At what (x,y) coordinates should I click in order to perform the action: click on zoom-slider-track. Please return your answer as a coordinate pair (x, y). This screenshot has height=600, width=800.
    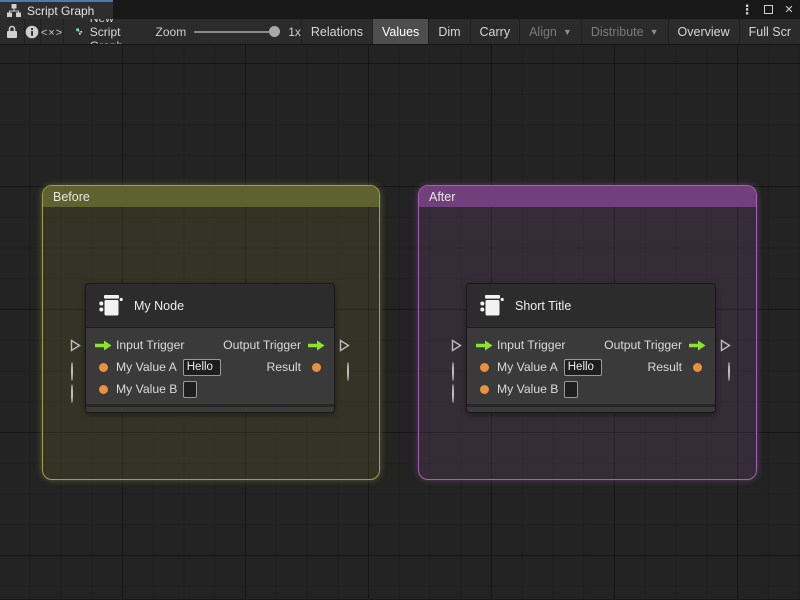
    Looking at the image, I should click on (237, 31).